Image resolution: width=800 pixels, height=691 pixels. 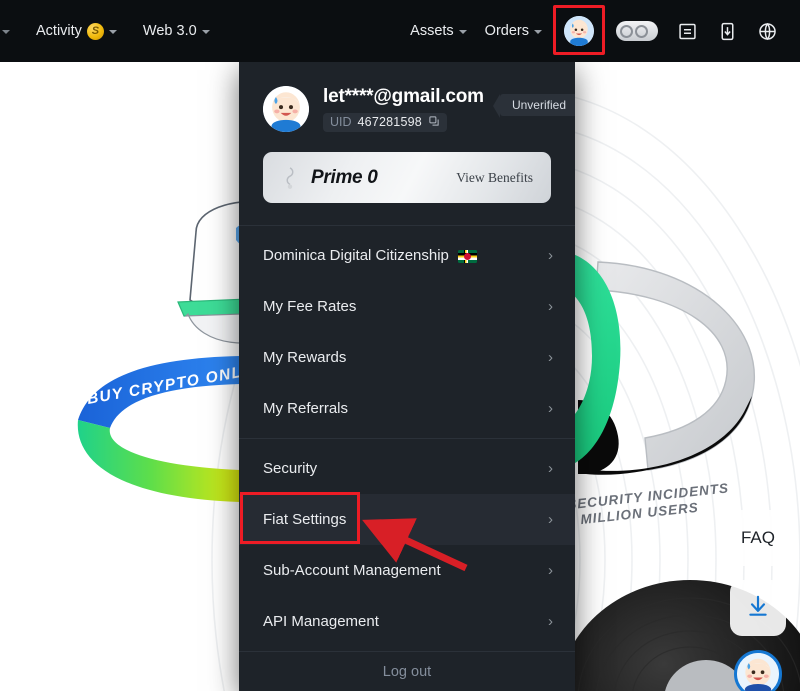 What do you see at coordinates (467, 257) in the screenshot?
I see `dominica-flag-icon` at bounding box center [467, 257].